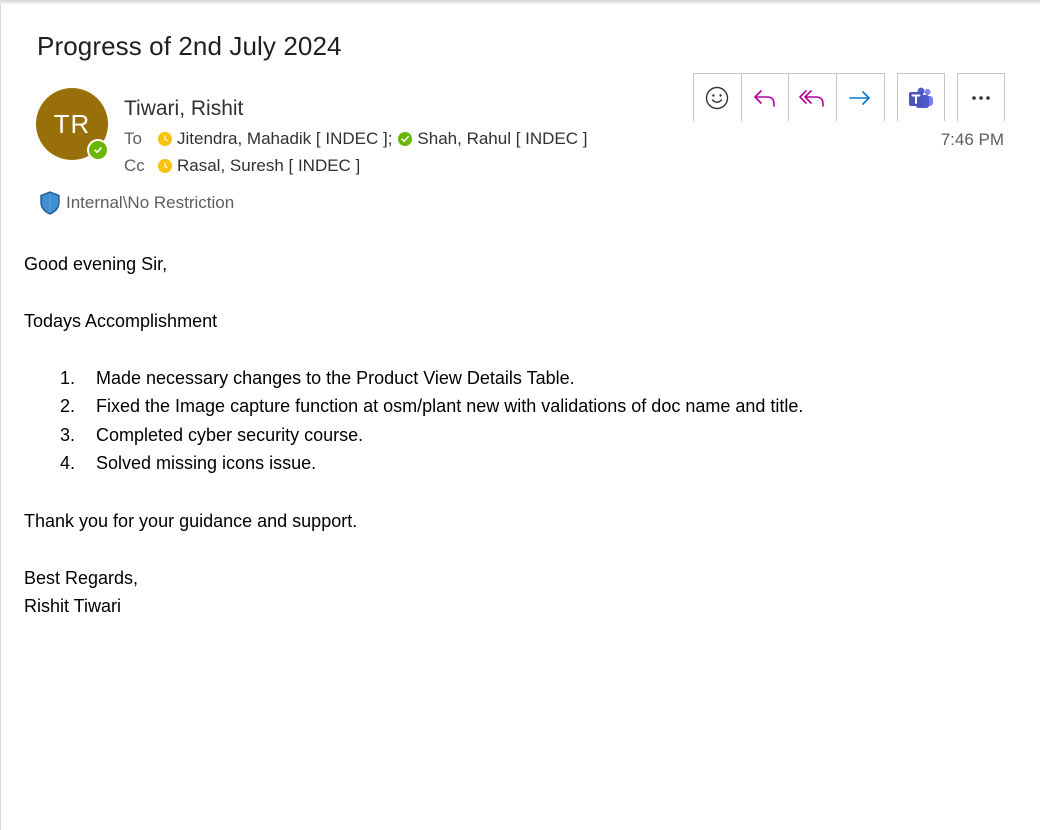 The image size is (1040, 830). Describe the element at coordinates (813, 97) in the screenshot. I see `reply-all-icon` at that location.